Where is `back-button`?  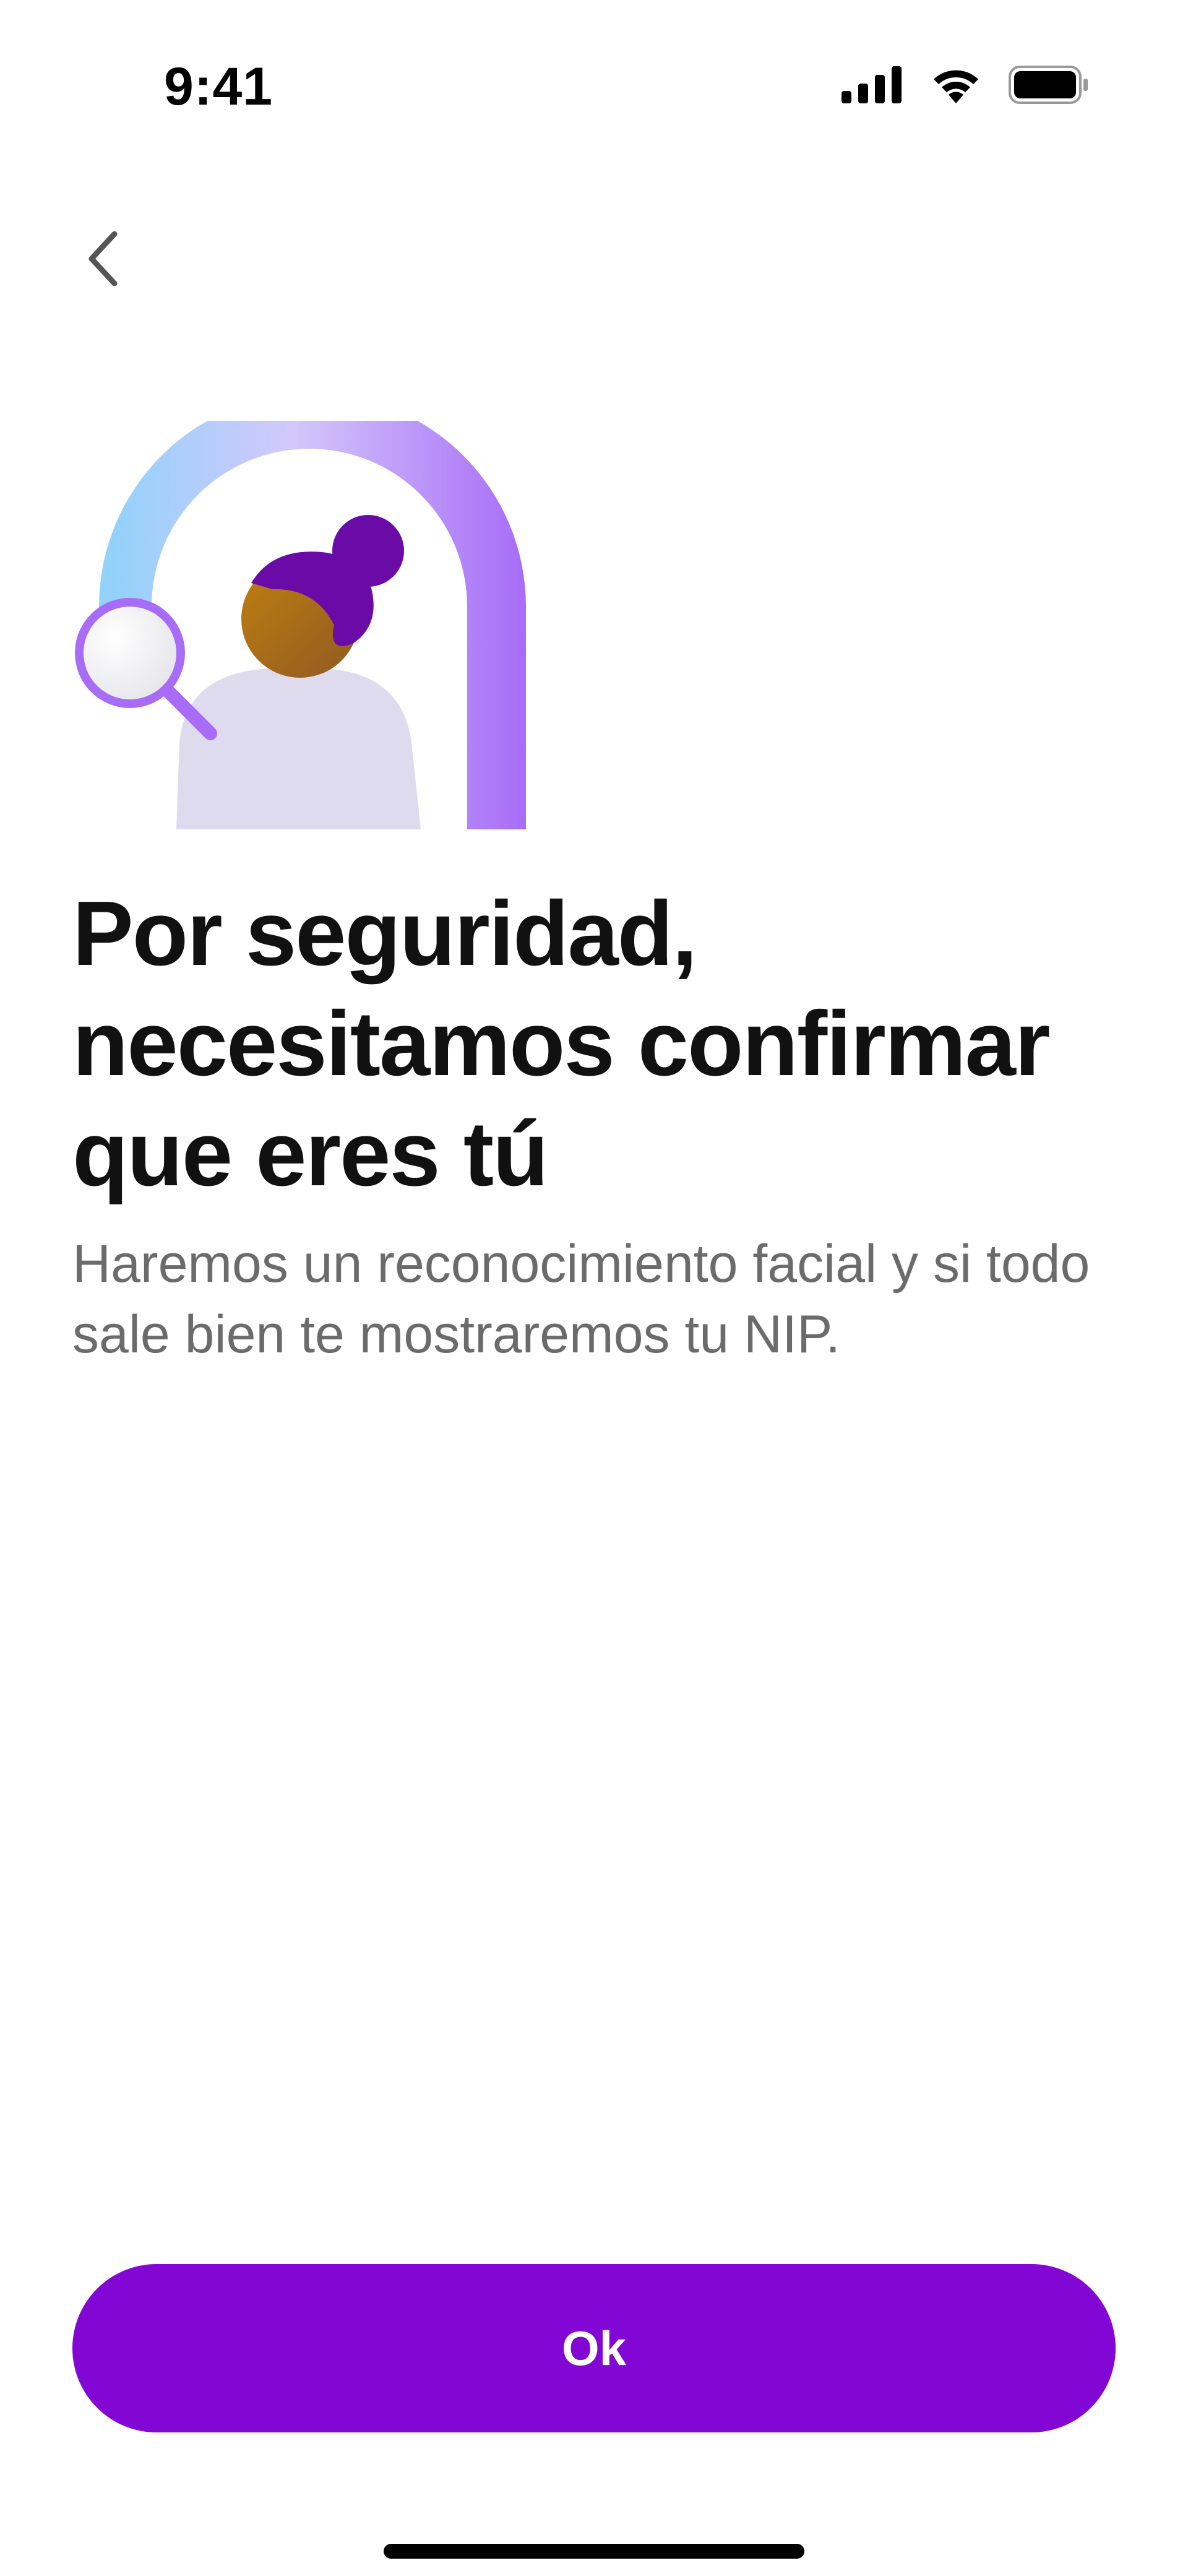
back-button is located at coordinates (102, 260).